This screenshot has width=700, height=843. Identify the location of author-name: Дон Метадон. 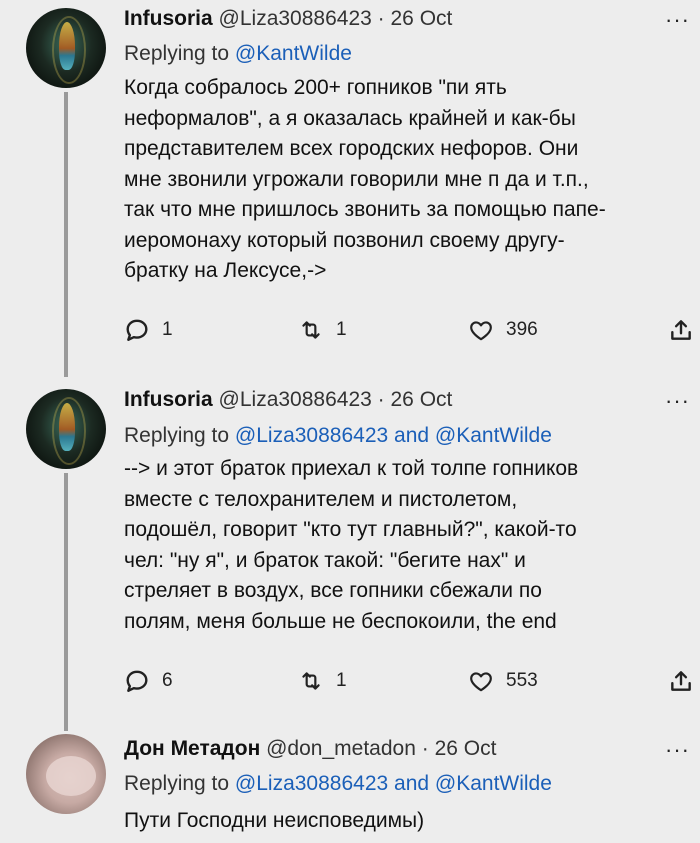
(192, 748).